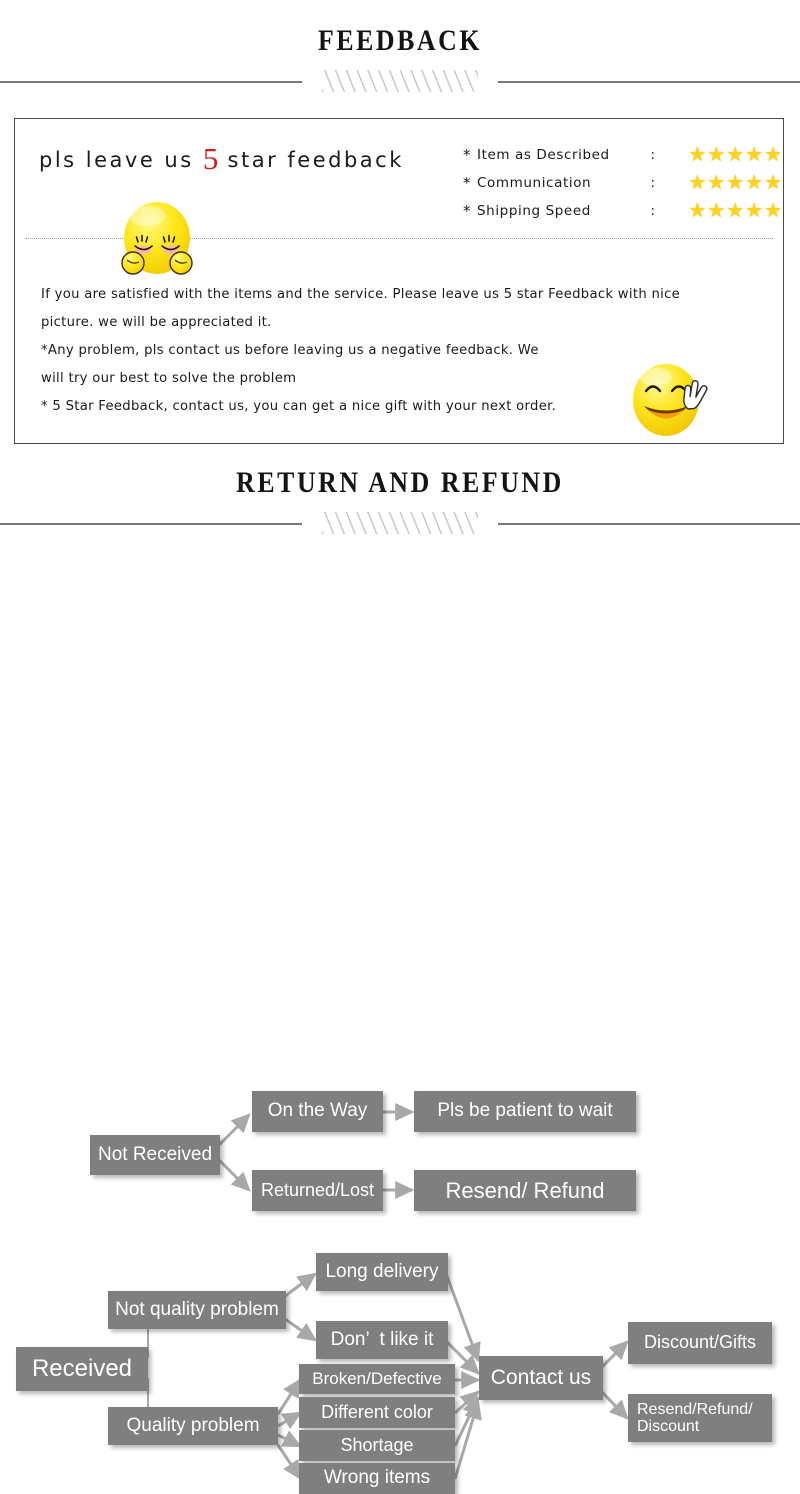 The width and height of the screenshot is (800, 1494). I want to click on feedback-body-line: picture. we will be appreciated it., so click(156, 322).